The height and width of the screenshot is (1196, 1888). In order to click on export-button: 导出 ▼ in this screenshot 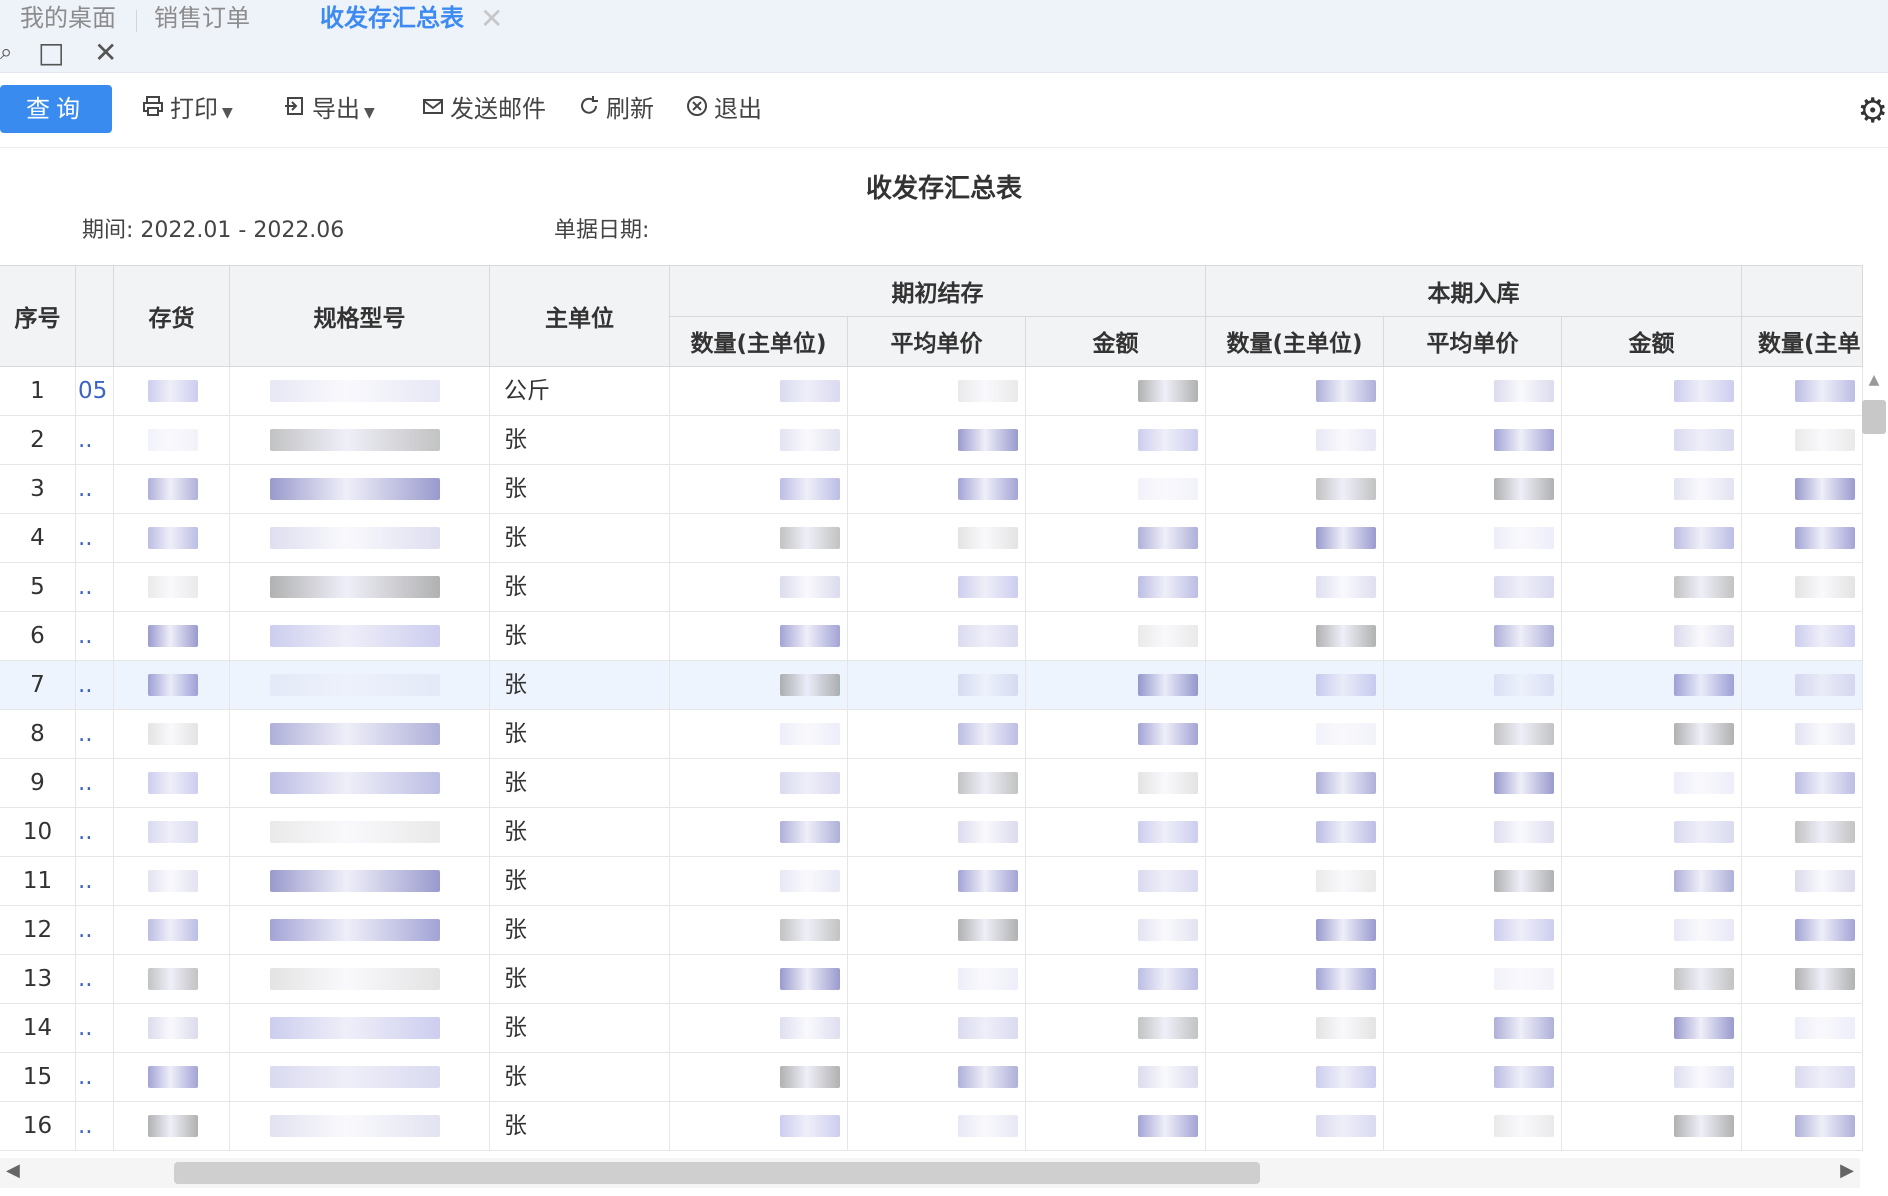, I will do `click(328, 109)`.